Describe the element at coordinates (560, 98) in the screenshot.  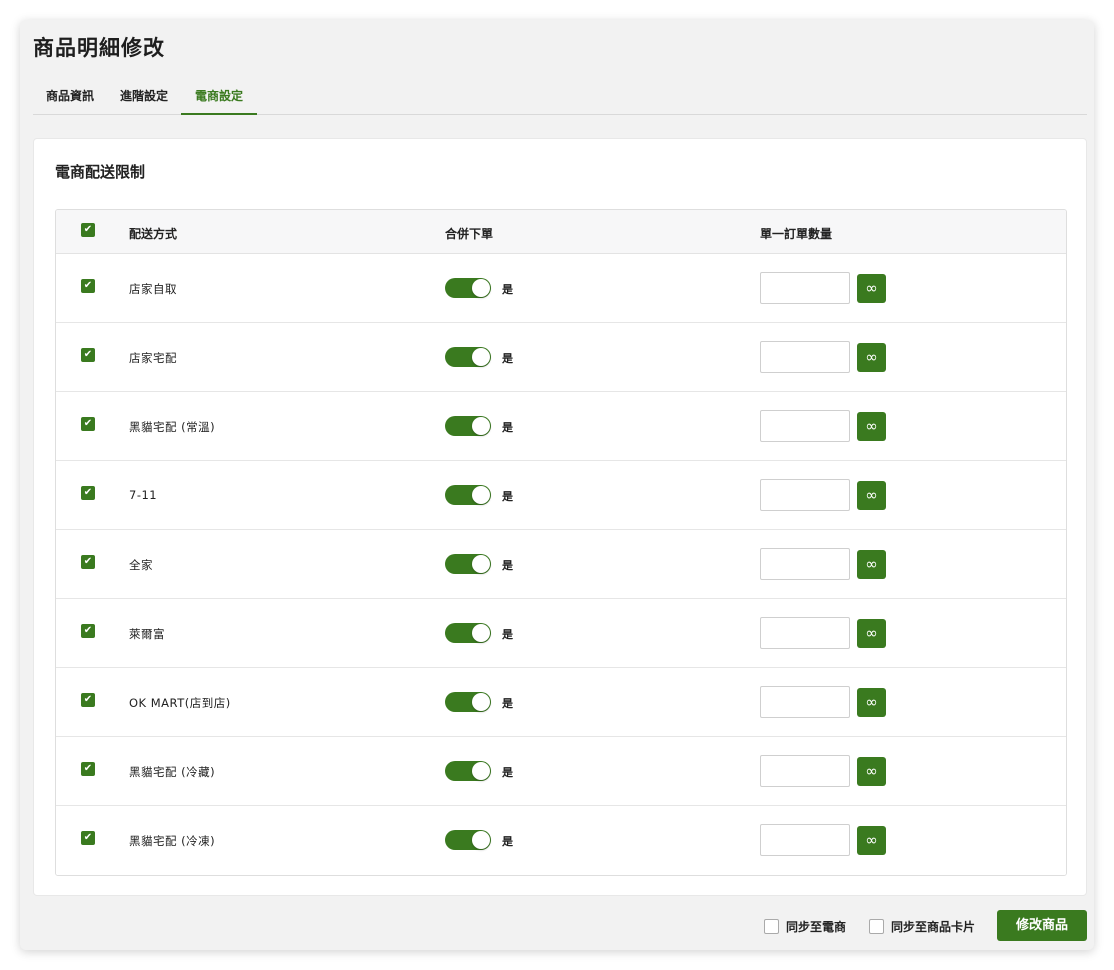
I see `tab-bar: 商品資訊 進階設定 電商設定` at that location.